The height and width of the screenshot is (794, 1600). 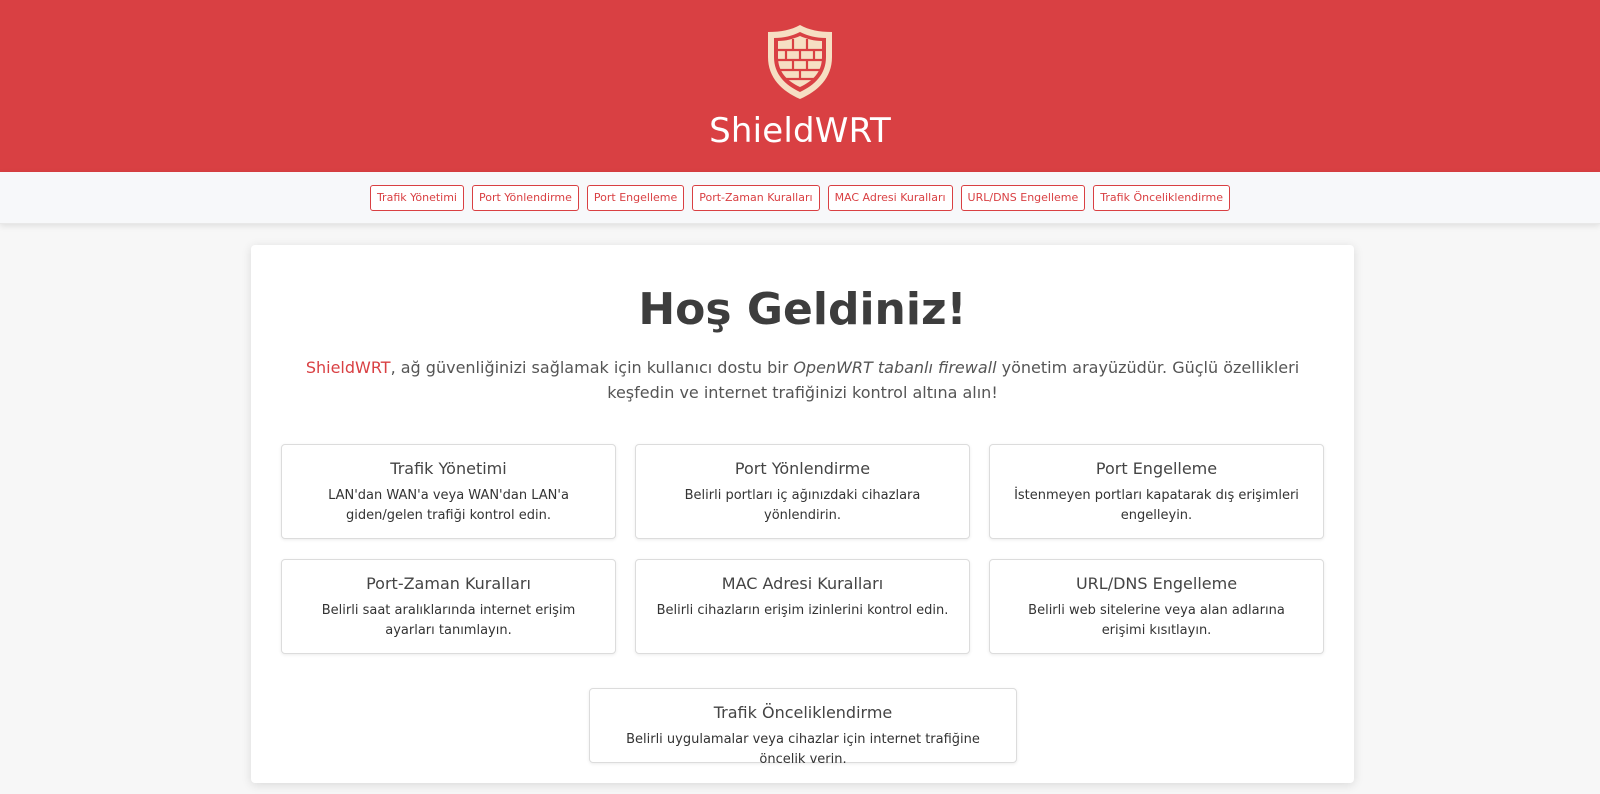 What do you see at coordinates (448, 468) in the screenshot?
I see `feature-title: Trafik Yönetimi` at bounding box center [448, 468].